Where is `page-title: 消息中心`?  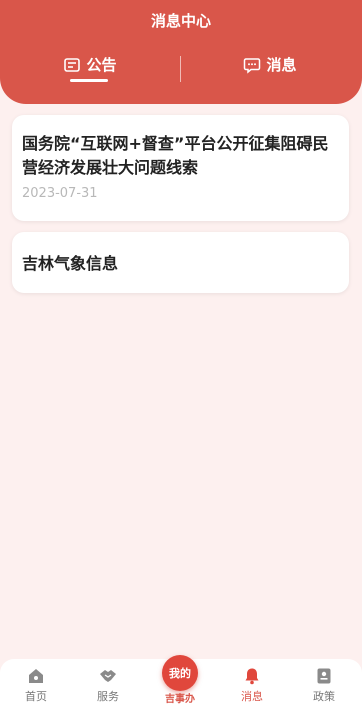 page-title: 消息中心 is located at coordinates (180, 21).